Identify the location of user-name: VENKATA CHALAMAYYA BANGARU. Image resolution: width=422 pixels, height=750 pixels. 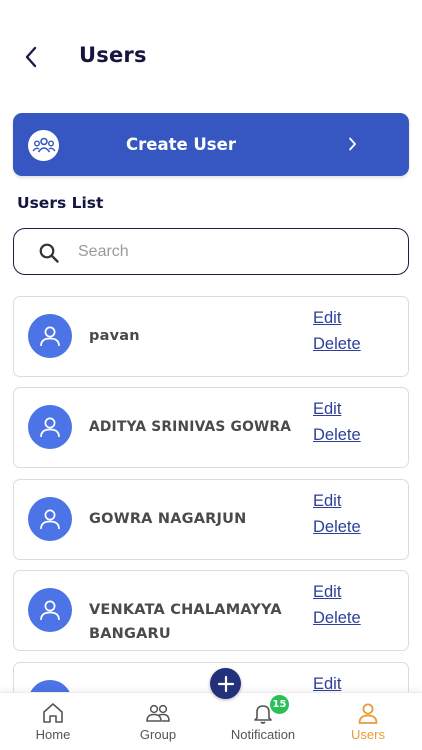
(185, 622).